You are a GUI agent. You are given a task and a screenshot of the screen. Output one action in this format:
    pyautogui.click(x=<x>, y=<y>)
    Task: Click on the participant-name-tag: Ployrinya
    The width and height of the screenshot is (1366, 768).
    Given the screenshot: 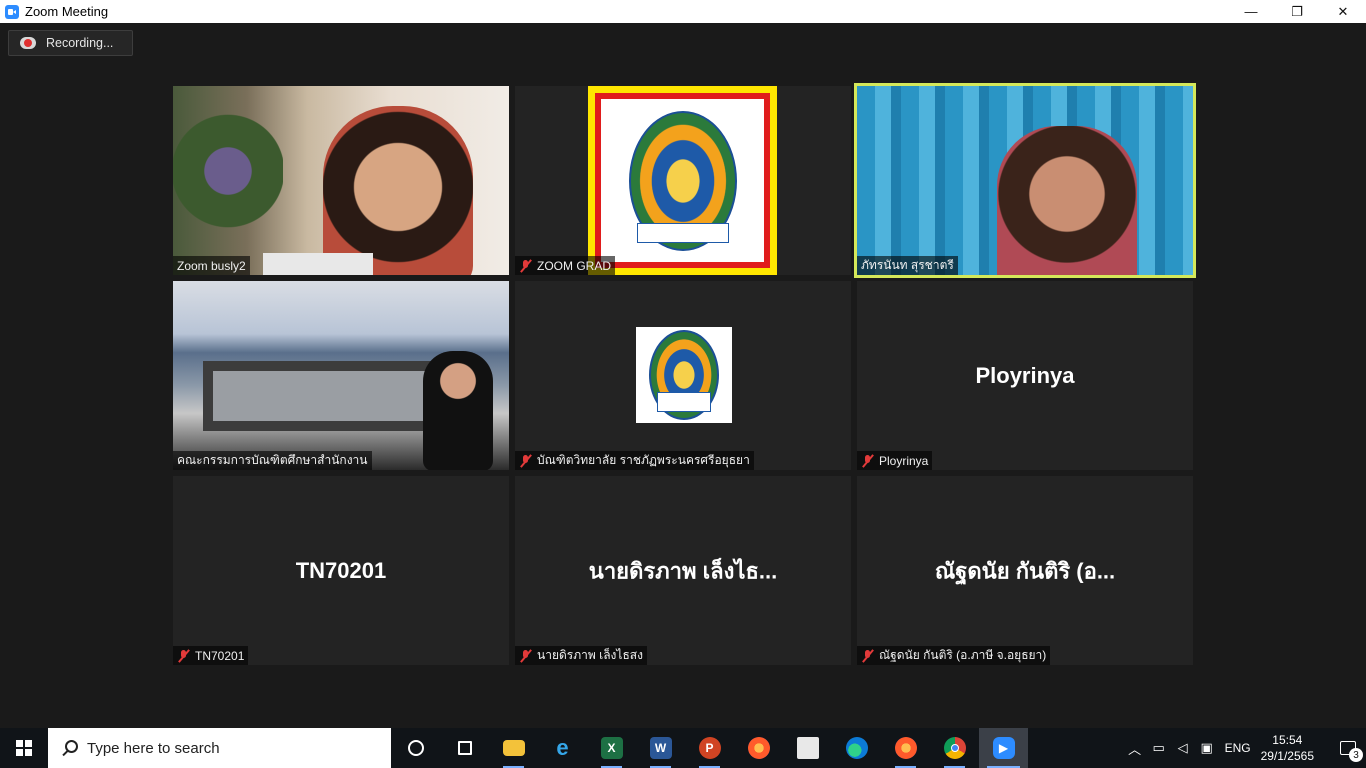 What is the action you would take?
    pyautogui.click(x=895, y=460)
    